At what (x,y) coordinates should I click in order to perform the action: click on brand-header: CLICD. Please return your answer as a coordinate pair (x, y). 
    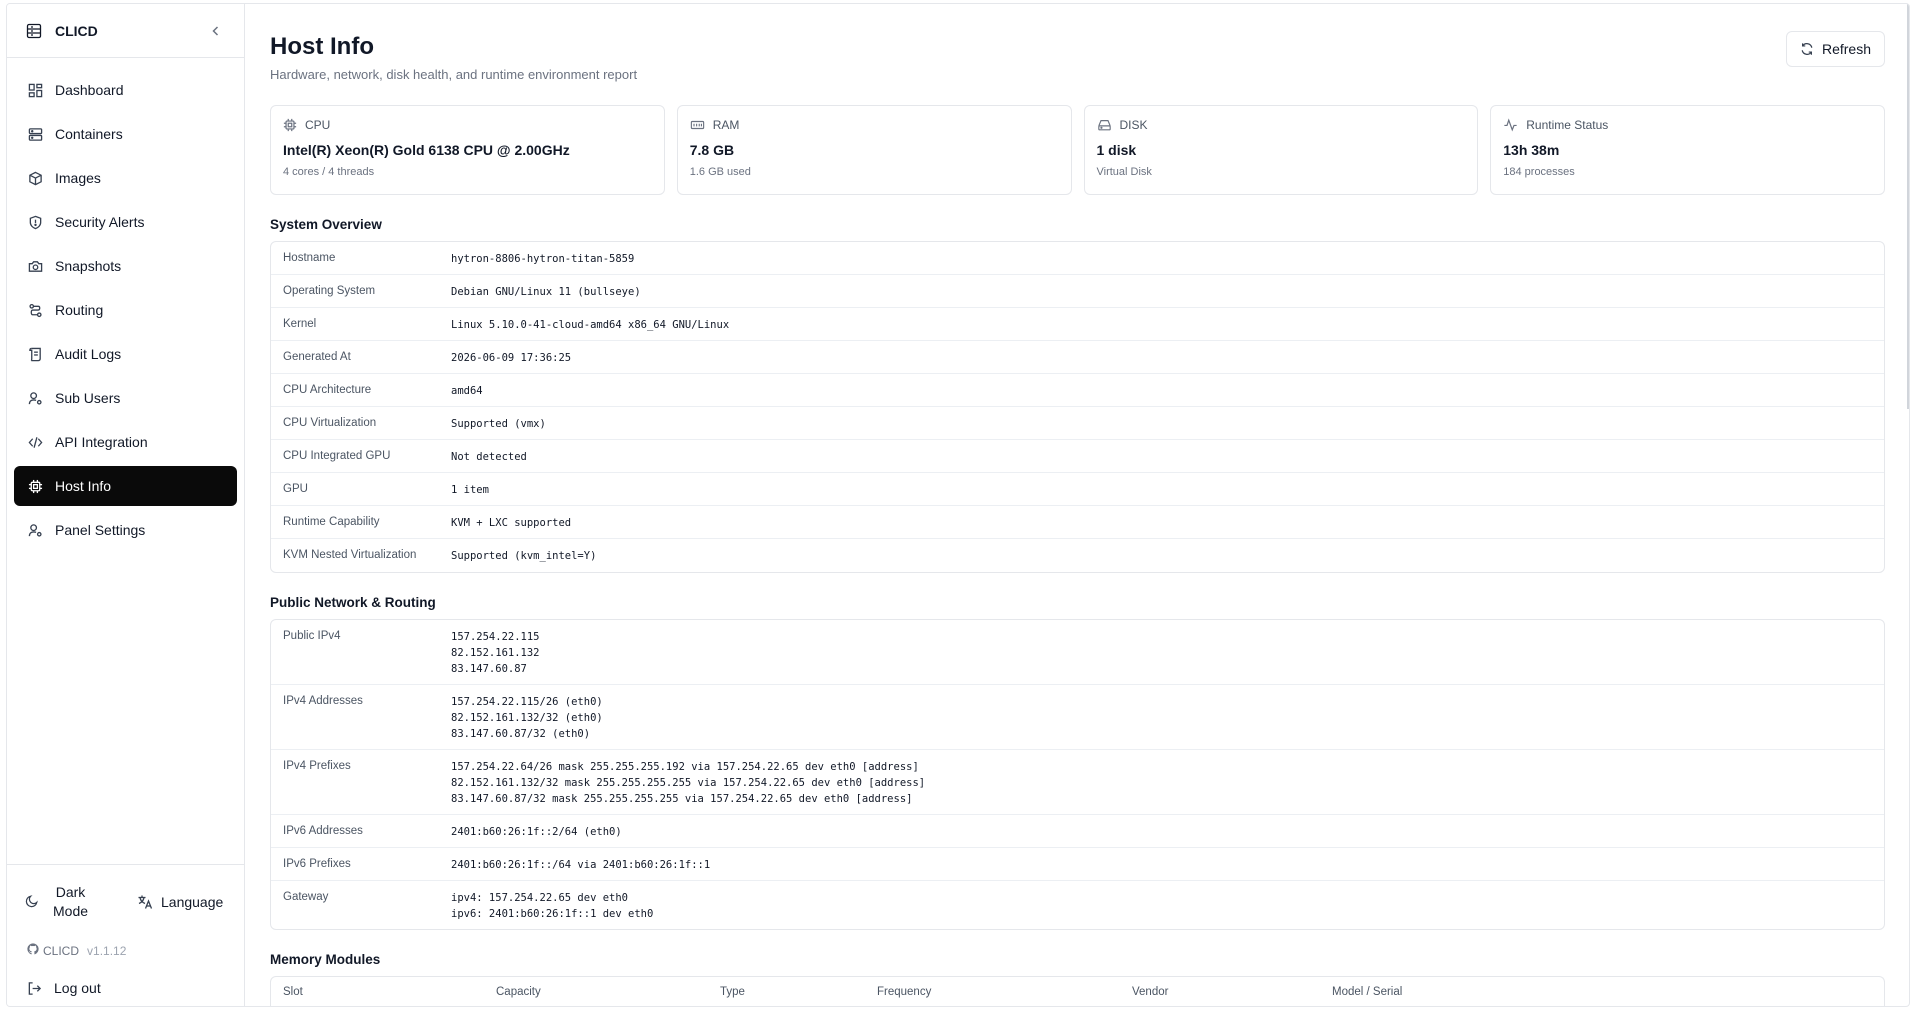
    Looking at the image, I should click on (125, 31).